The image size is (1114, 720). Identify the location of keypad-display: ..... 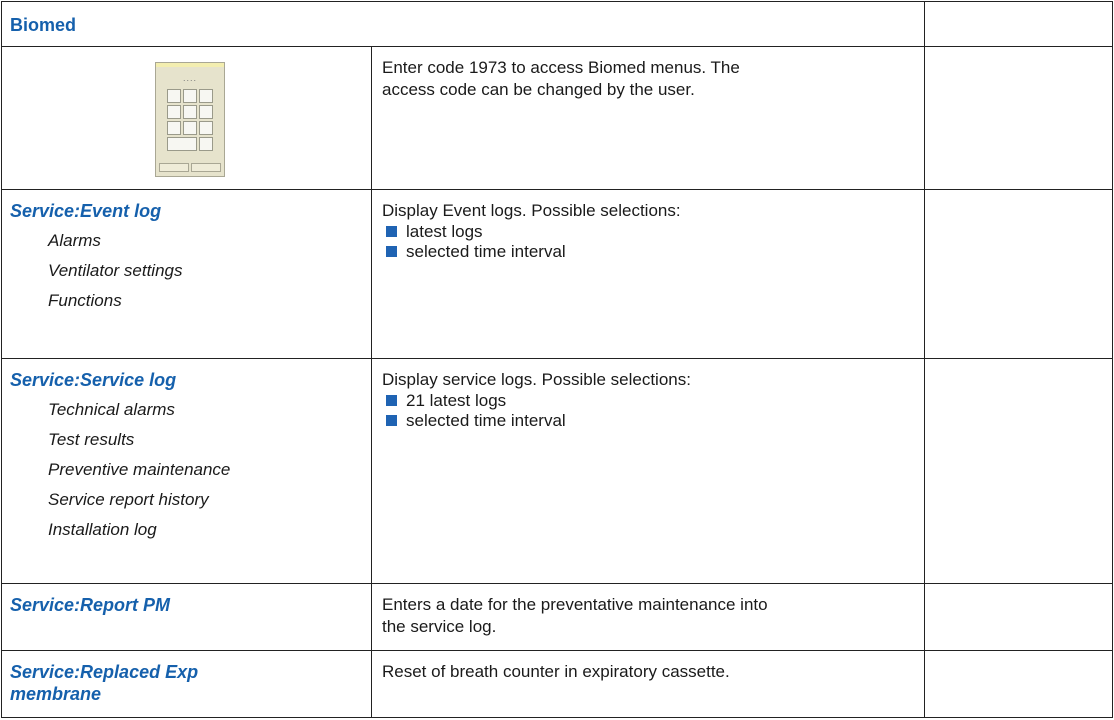
(189, 78).